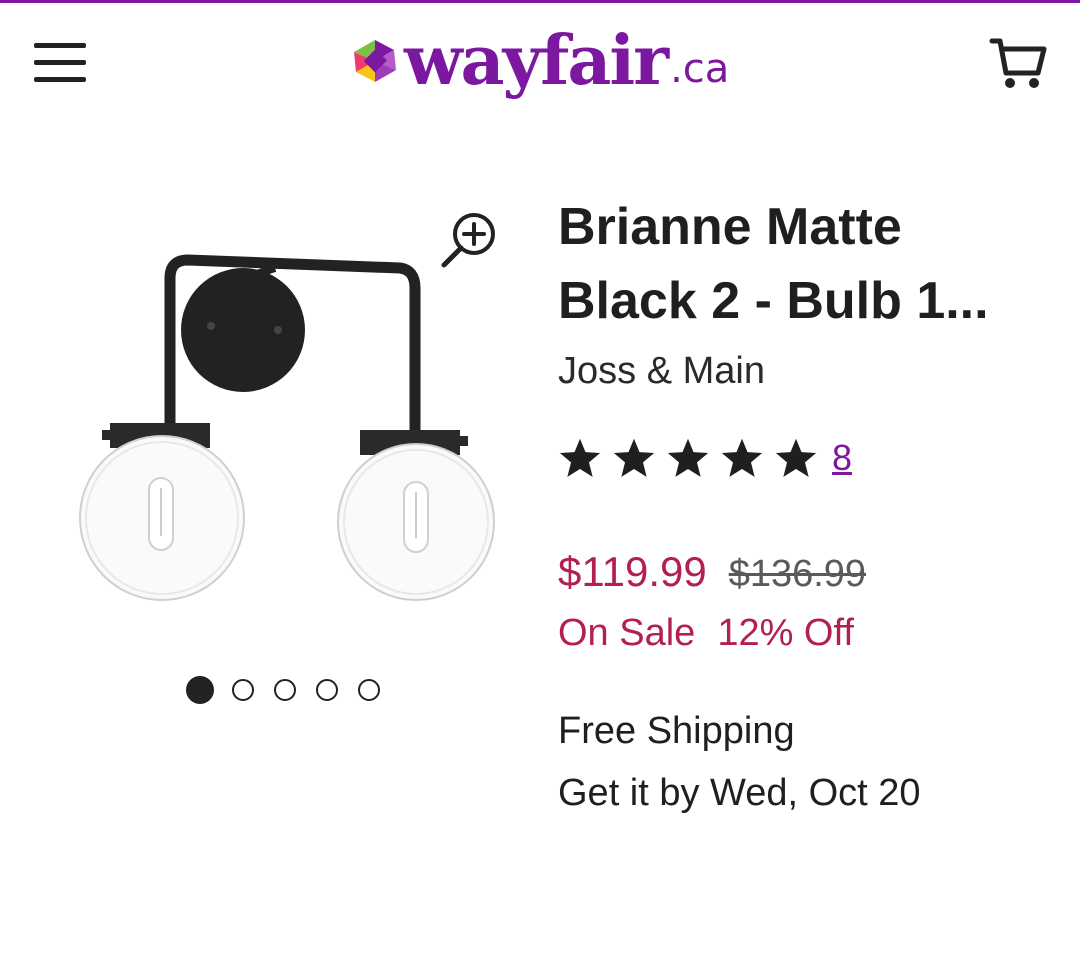 The image size is (1080, 971). I want to click on zoom-in-icon, so click(470, 240).